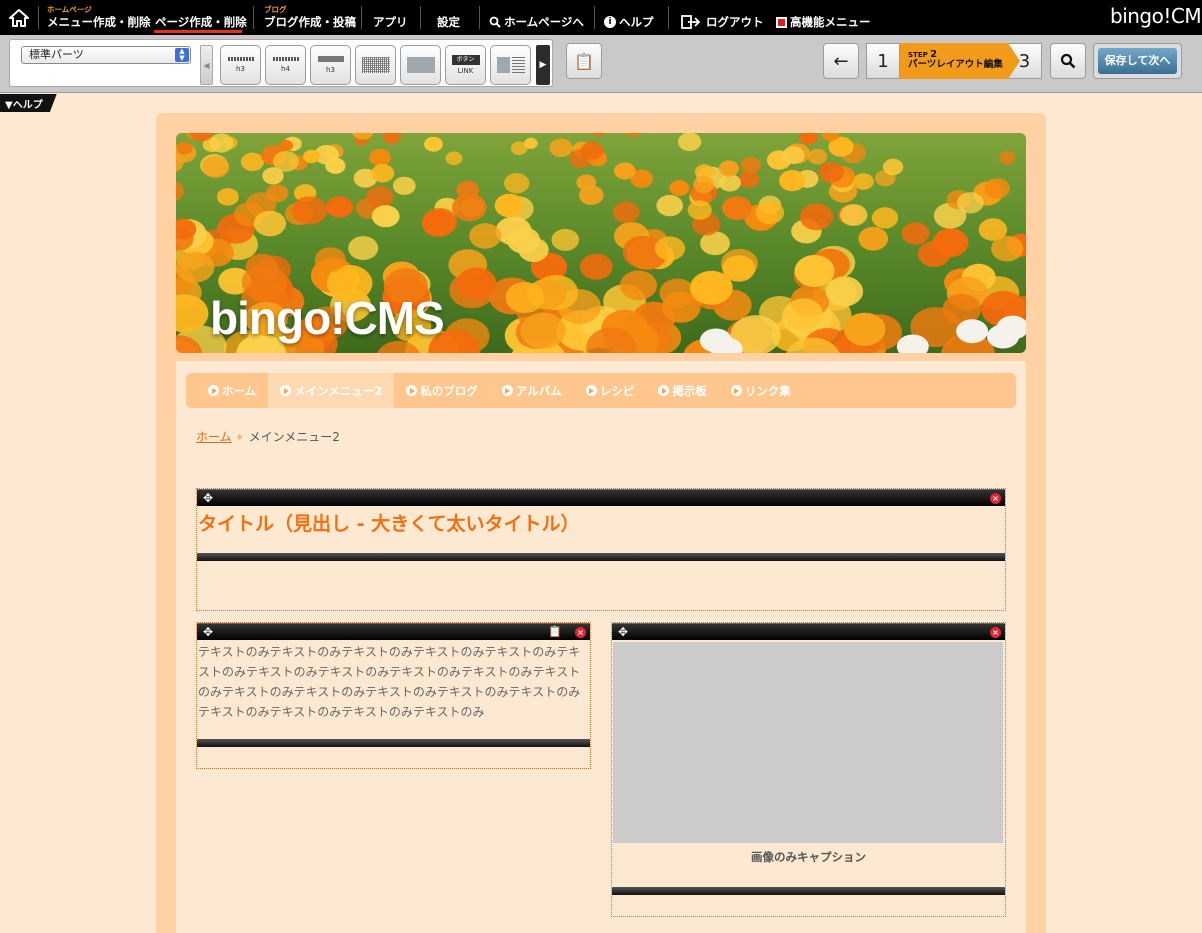  I want to click on nav-label: リンク集, so click(767, 390).